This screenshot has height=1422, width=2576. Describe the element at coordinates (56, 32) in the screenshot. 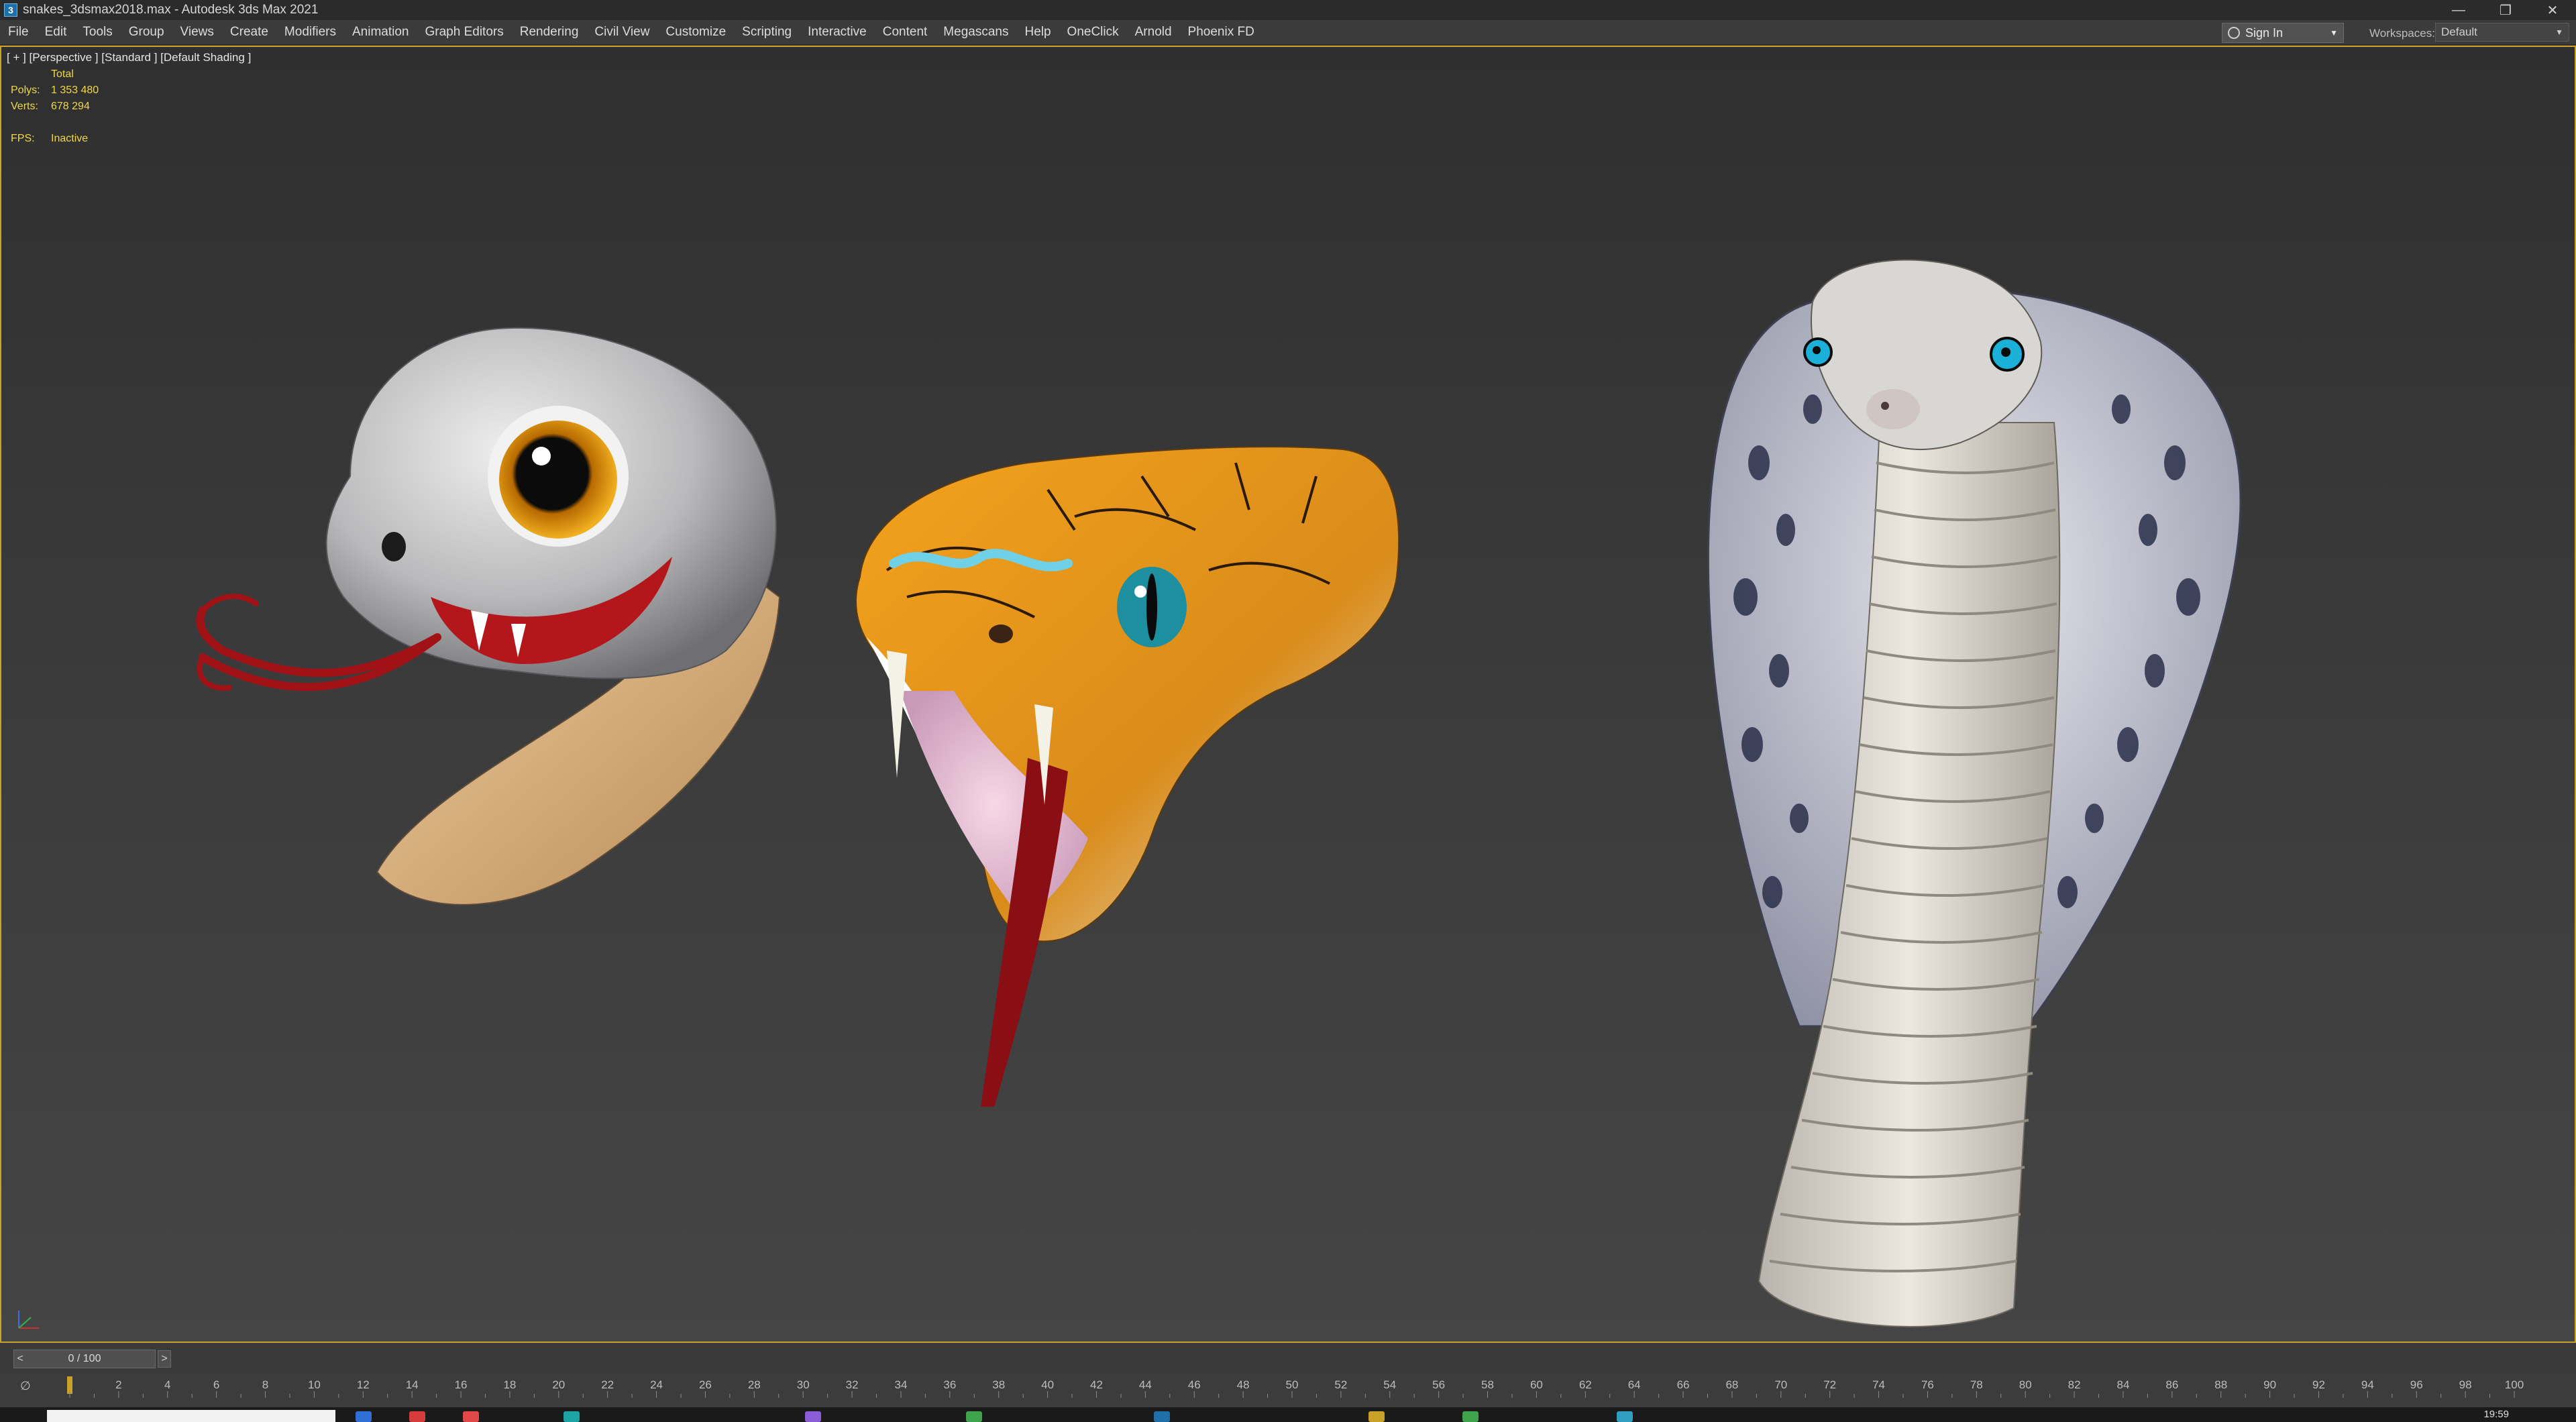

I see `menu-edit: Edit` at that location.